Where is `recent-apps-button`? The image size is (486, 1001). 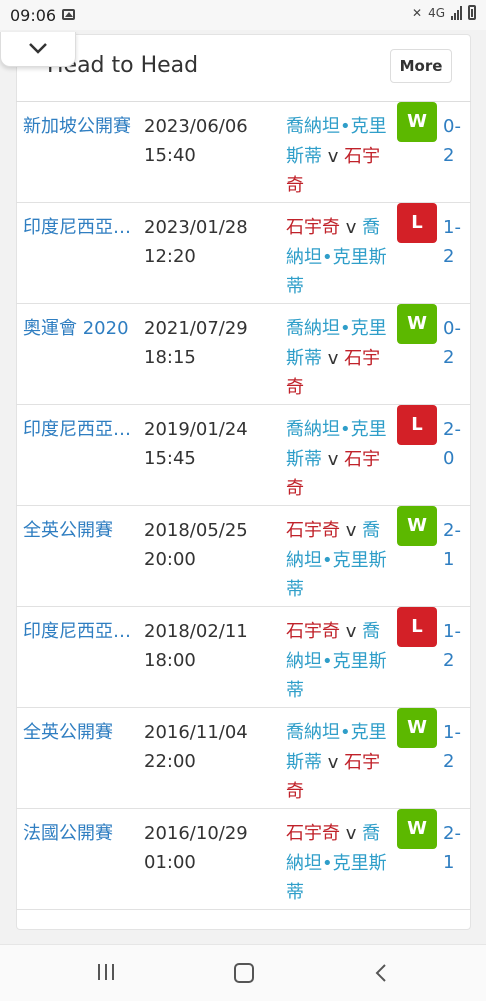 recent-apps-button is located at coordinates (106, 972).